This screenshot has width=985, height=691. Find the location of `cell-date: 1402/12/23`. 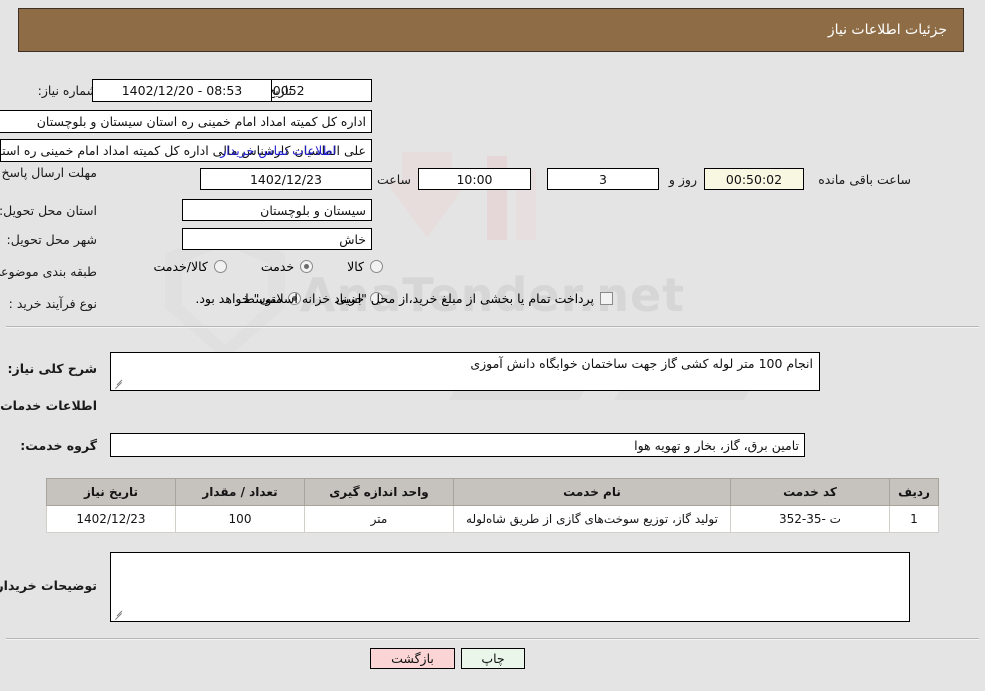

cell-date: 1402/12/23 is located at coordinates (111, 519).